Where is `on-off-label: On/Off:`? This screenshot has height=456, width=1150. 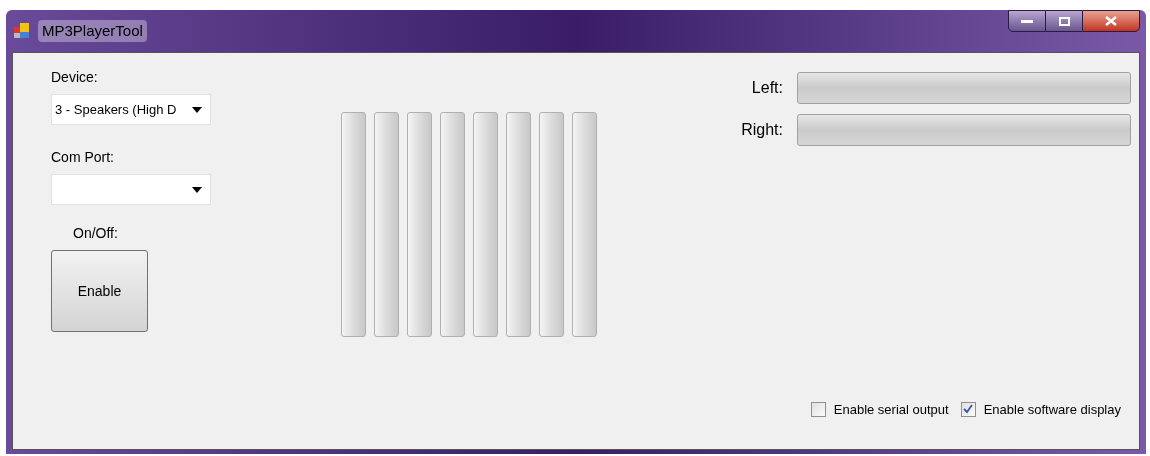
on-off-label: On/Off: is located at coordinates (96, 233).